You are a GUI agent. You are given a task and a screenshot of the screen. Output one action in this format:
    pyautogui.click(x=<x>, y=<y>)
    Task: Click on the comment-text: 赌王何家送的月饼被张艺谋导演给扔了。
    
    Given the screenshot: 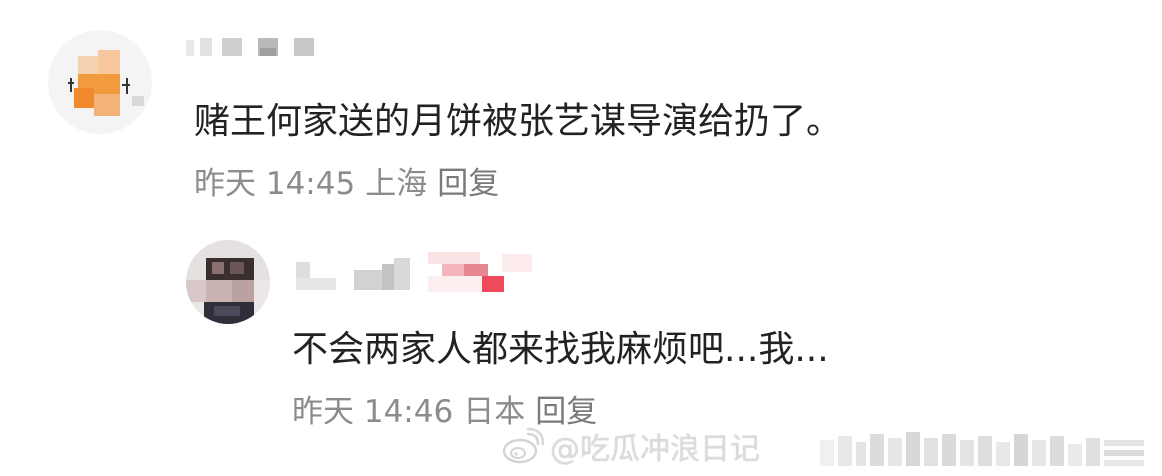 What is the action you would take?
    pyautogui.click(x=518, y=121)
    